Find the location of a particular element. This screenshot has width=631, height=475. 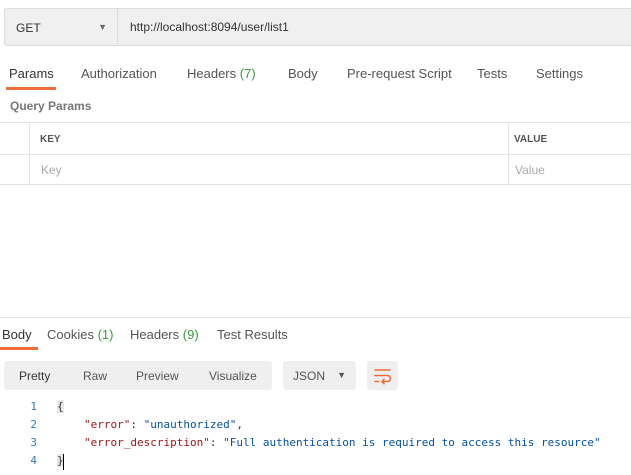

row-handle-cell is located at coordinates (15, 138).